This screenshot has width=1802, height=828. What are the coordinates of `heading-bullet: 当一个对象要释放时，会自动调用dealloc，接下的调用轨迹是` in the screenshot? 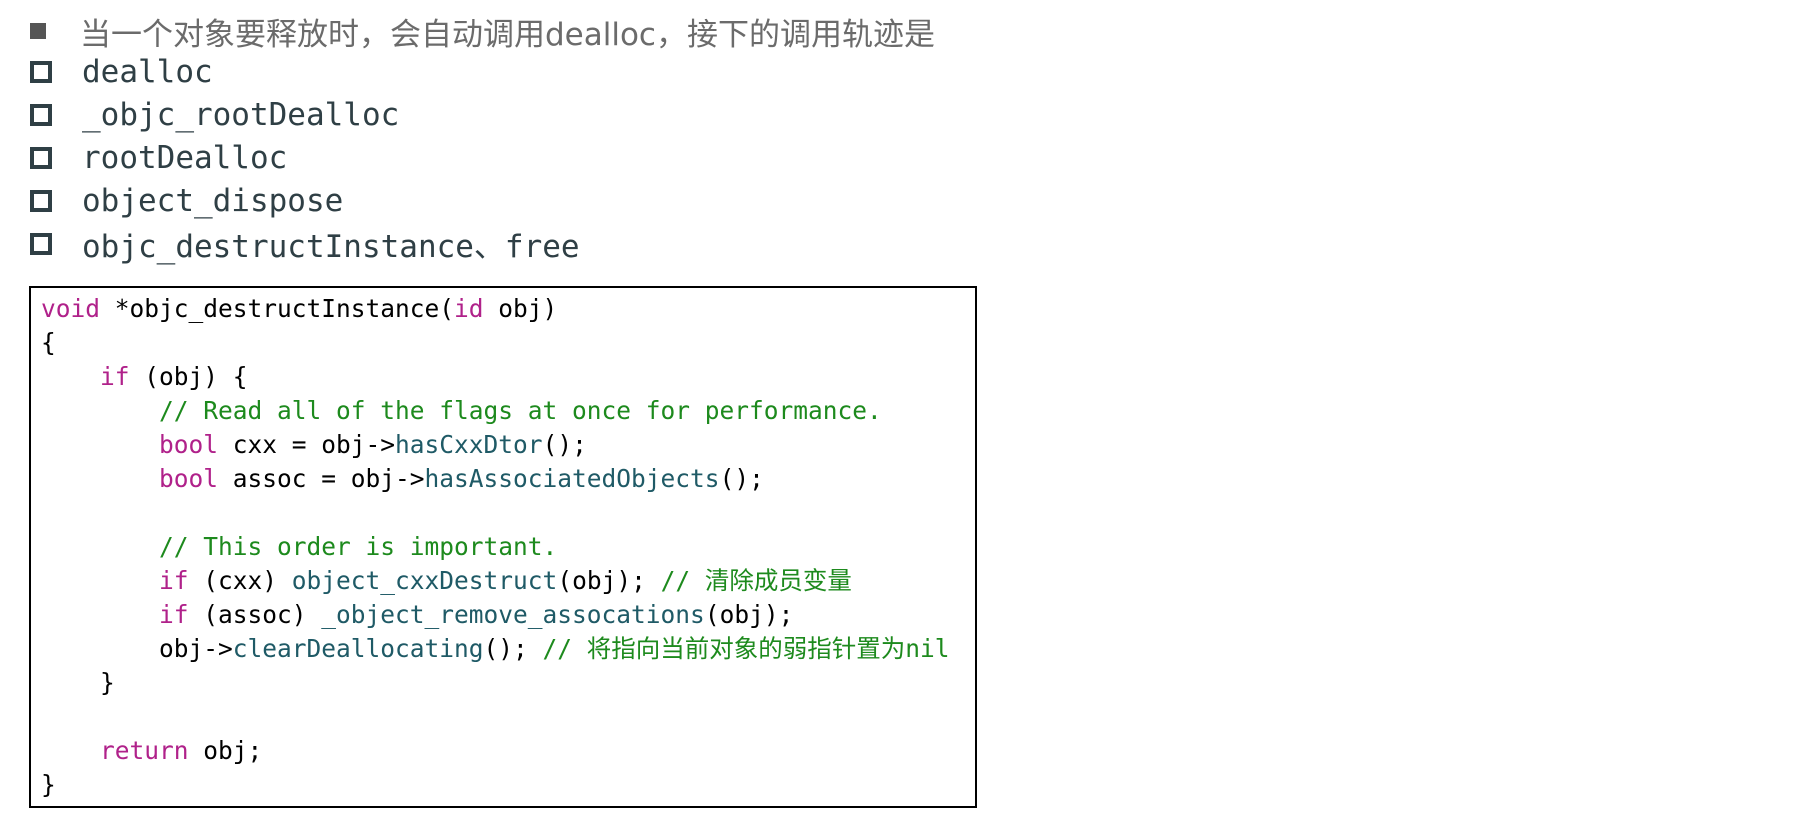 It's located at (482, 31).